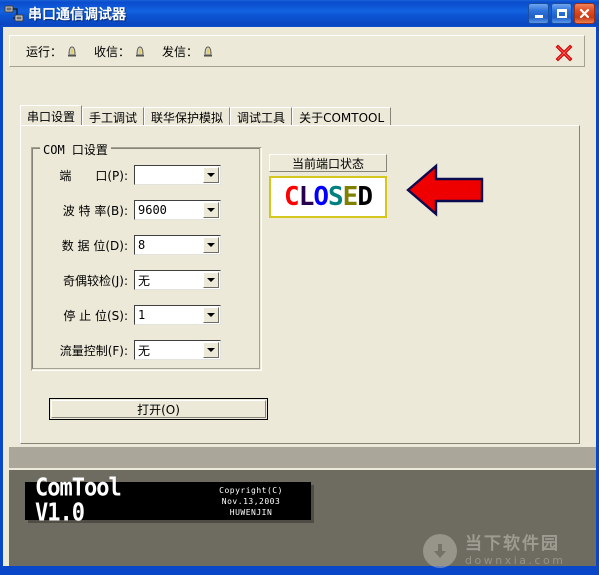 This screenshot has width=599, height=575. I want to click on tab-debug-tools: 调试工具, so click(261, 116).